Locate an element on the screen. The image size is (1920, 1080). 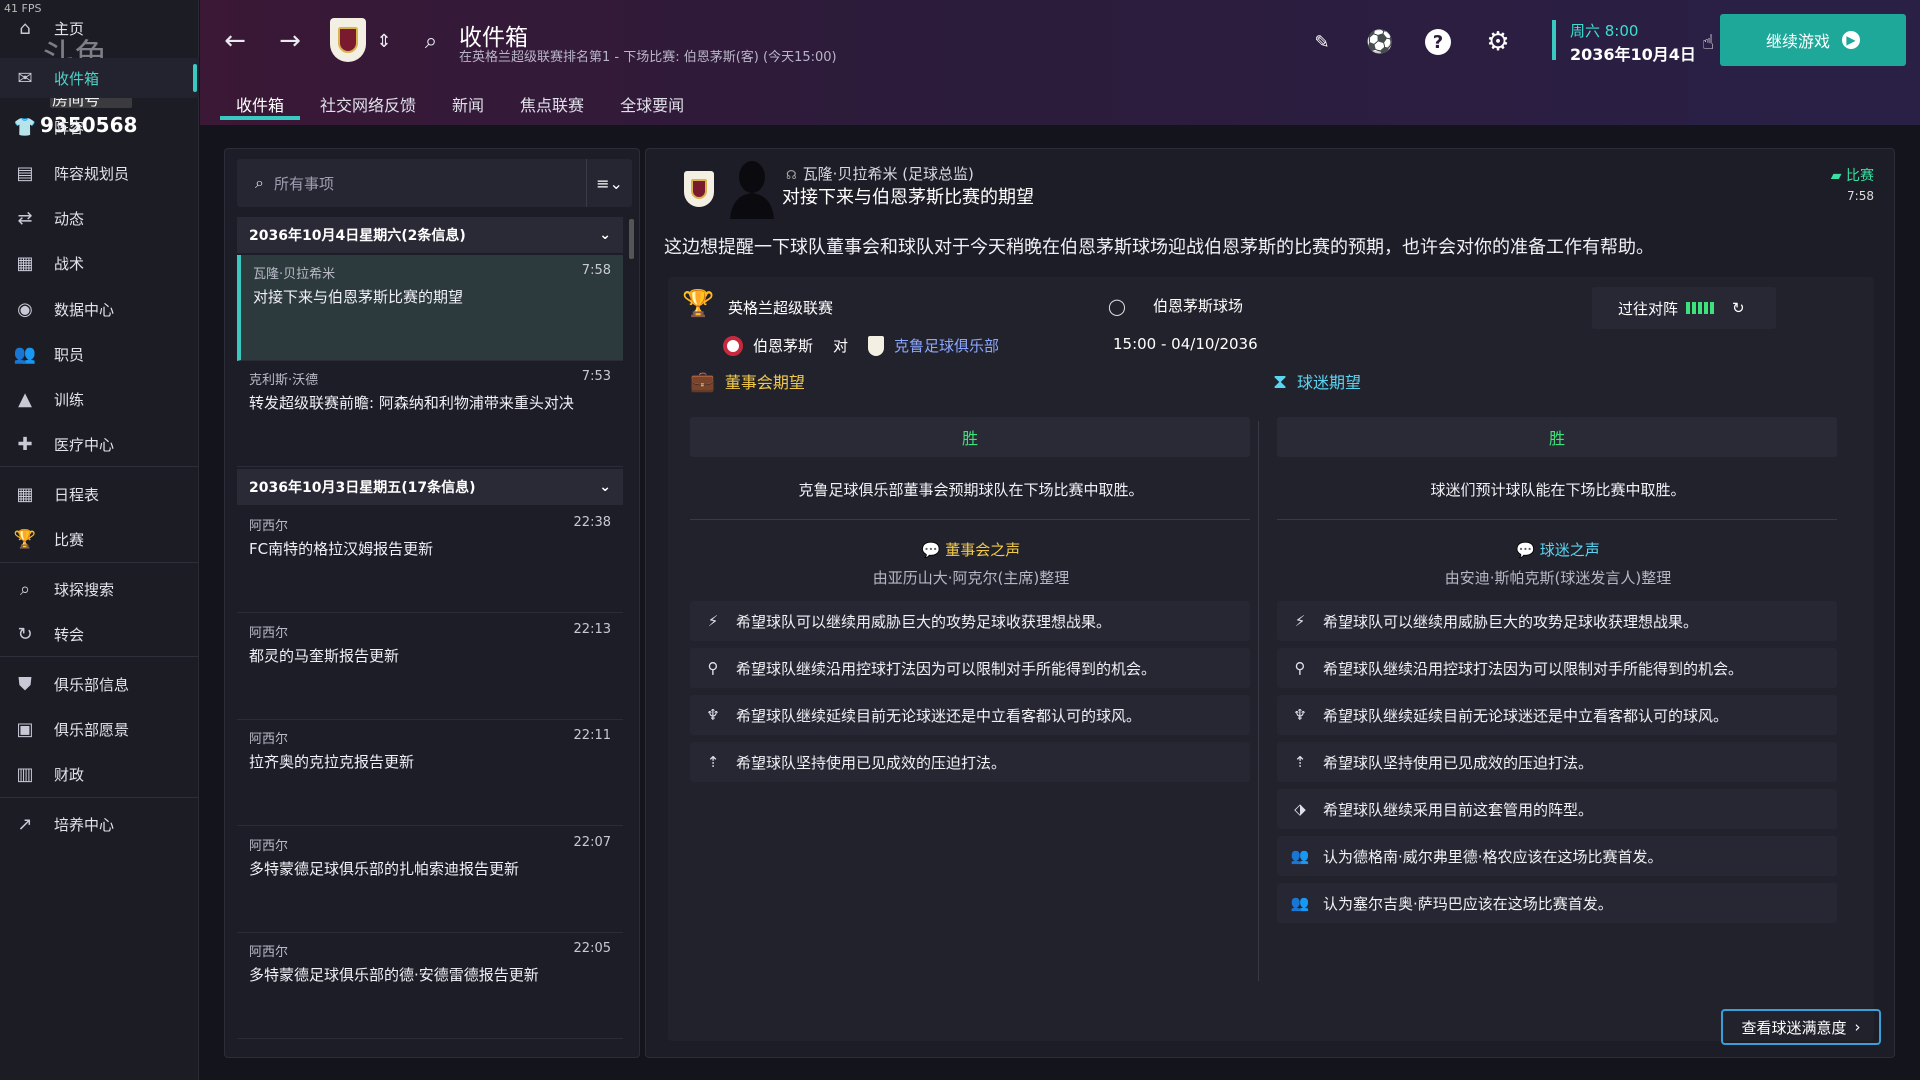
filter-menu-button: ≡⌄ is located at coordinates (609, 183).